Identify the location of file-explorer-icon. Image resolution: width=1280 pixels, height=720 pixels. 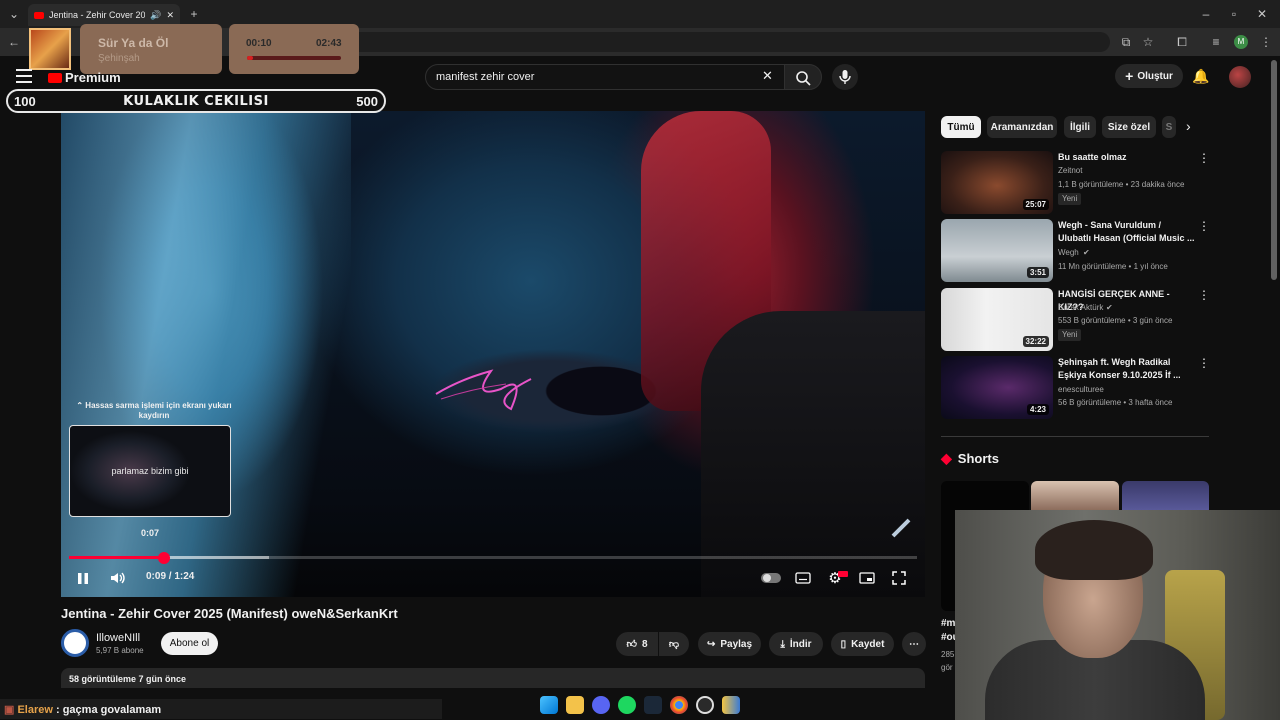
(575, 705).